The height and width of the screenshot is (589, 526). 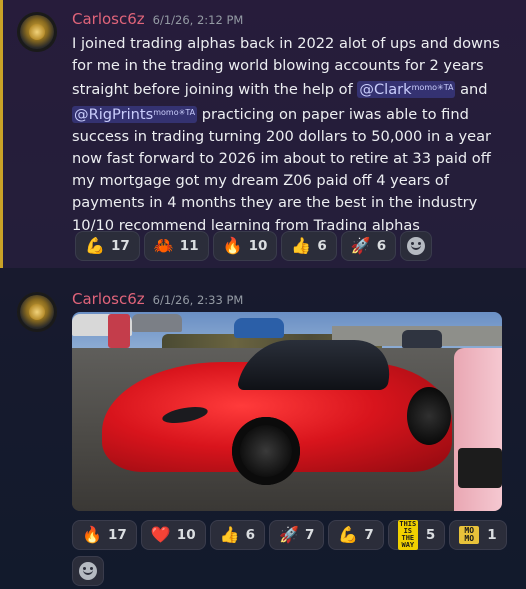 What do you see at coordinates (114, 114) in the screenshot?
I see `mention-name: @RigPrints` at bounding box center [114, 114].